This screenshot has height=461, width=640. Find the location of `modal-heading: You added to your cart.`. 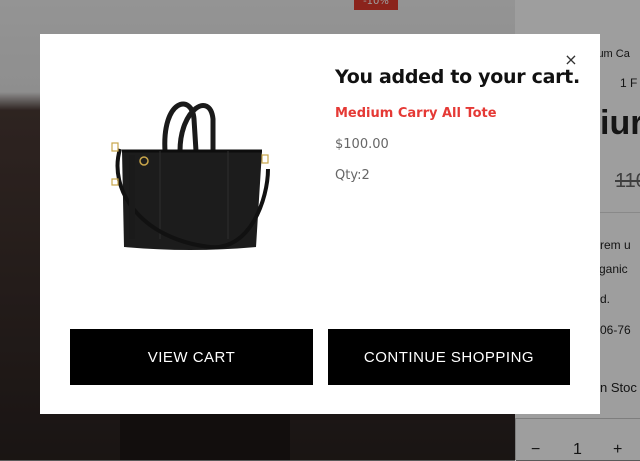

modal-heading: You added to your cart. is located at coordinates (457, 77).